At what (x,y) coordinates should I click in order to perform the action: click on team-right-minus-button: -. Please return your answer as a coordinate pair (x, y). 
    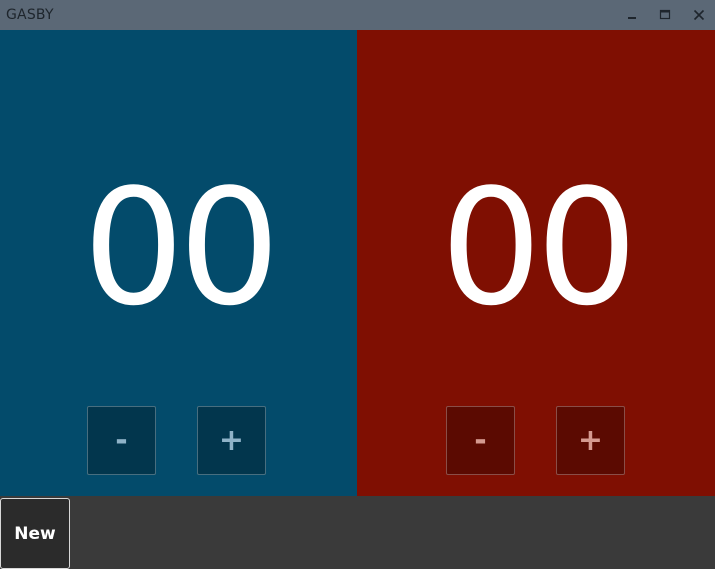
    Looking at the image, I should click on (480, 440).